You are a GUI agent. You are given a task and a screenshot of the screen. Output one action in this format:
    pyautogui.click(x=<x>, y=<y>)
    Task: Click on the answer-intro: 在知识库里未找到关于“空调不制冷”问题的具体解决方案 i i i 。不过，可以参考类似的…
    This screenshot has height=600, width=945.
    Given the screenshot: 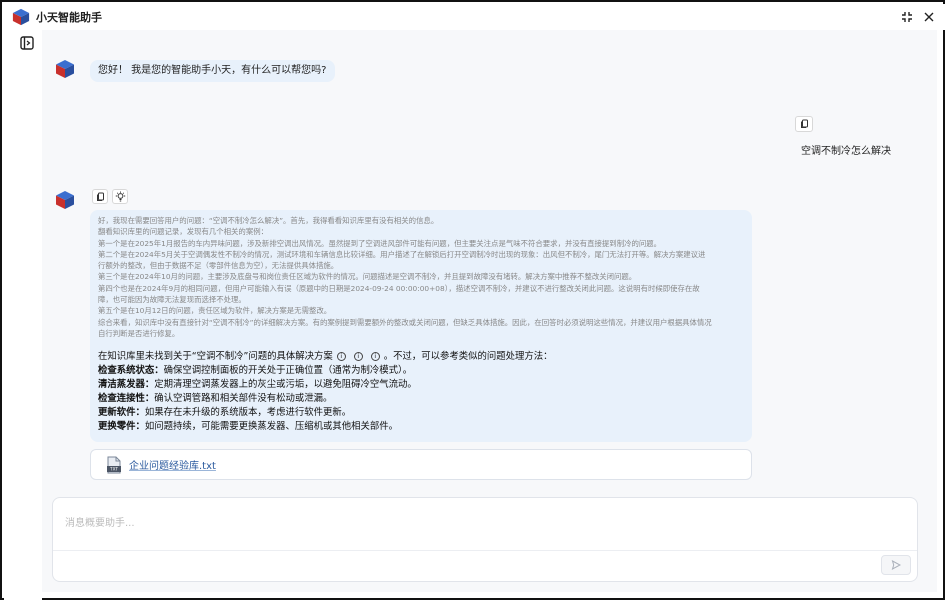 What is the action you would take?
    pyautogui.click(x=325, y=357)
    